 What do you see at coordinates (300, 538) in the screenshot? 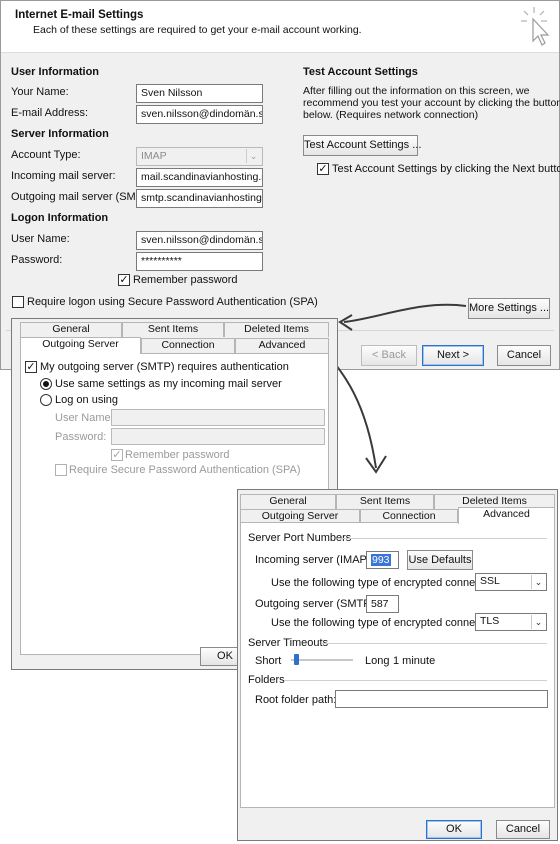
I see `server-port-numbers-heading: Server Port Numbers` at bounding box center [300, 538].